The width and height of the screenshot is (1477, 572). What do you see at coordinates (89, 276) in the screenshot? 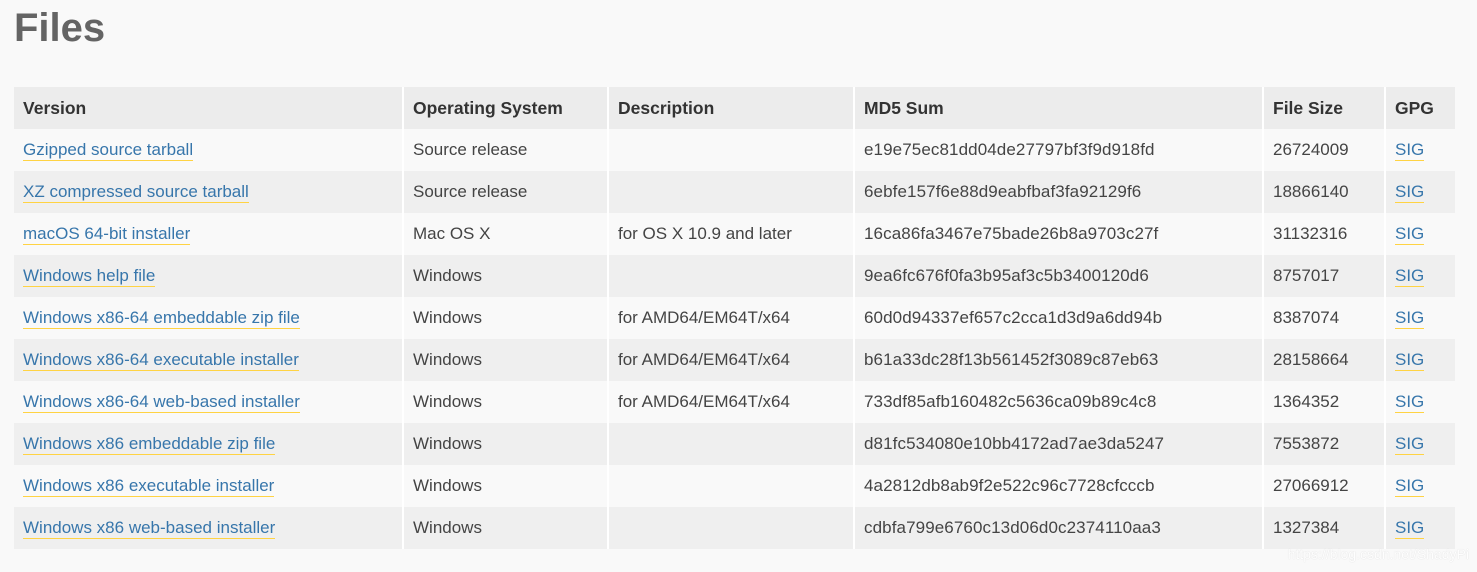
I see `version-link: Windows help file` at bounding box center [89, 276].